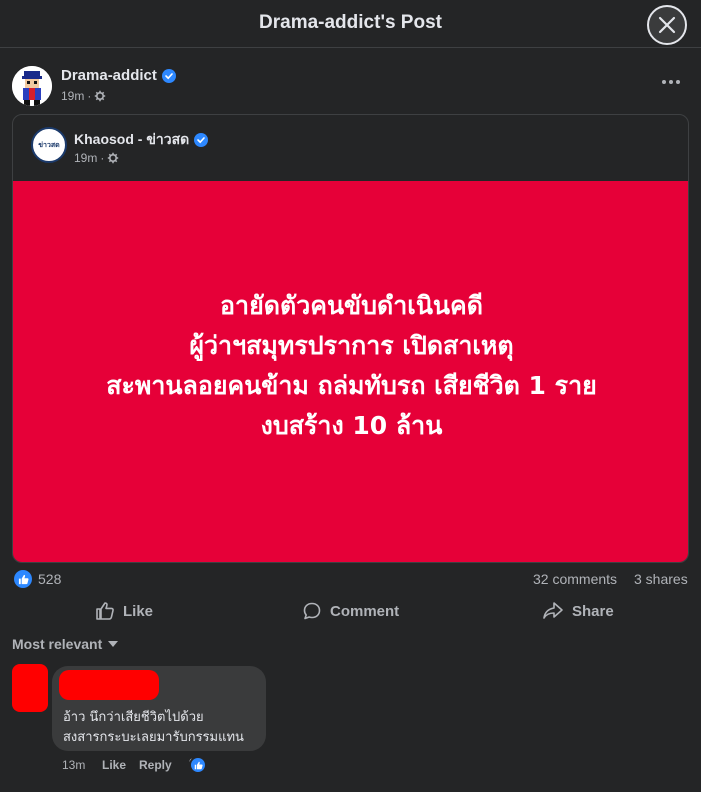  What do you see at coordinates (661, 579) in the screenshot?
I see `shares-count: 3 shares` at bounding box center [661, 579].